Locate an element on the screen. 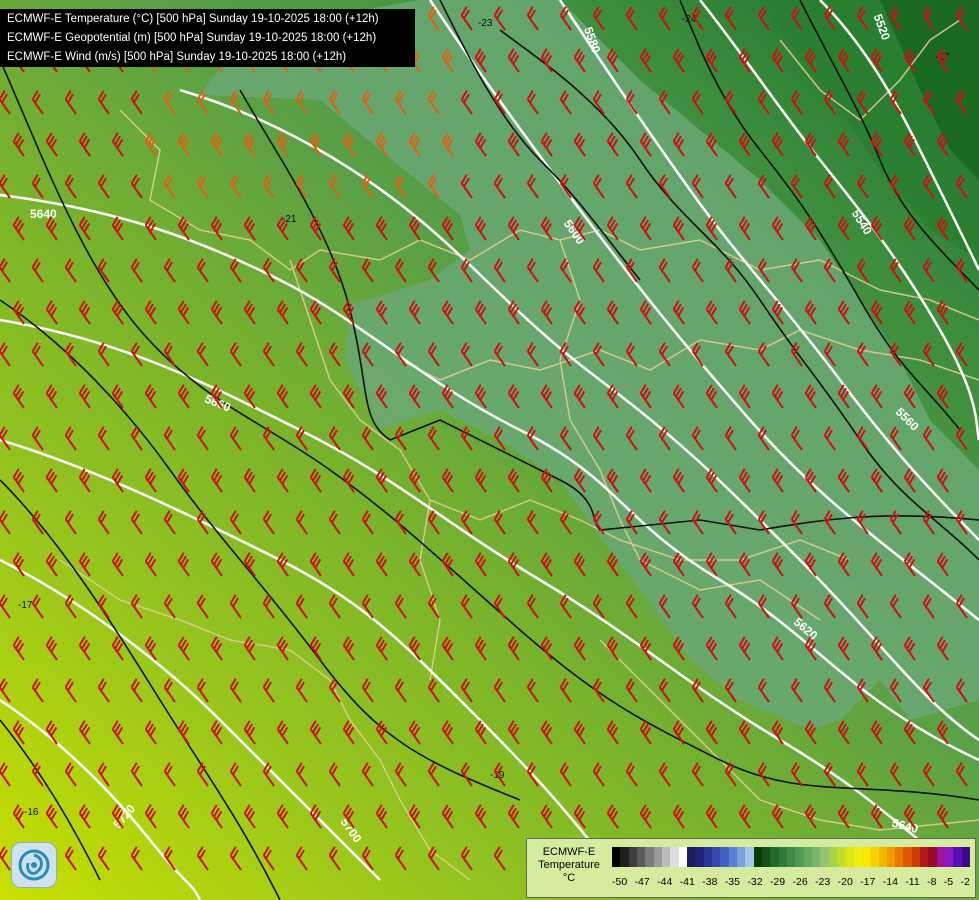 This screenshot has height=900, width=979. ecmwf-swirl-icon is located at coordinates (34, 865).